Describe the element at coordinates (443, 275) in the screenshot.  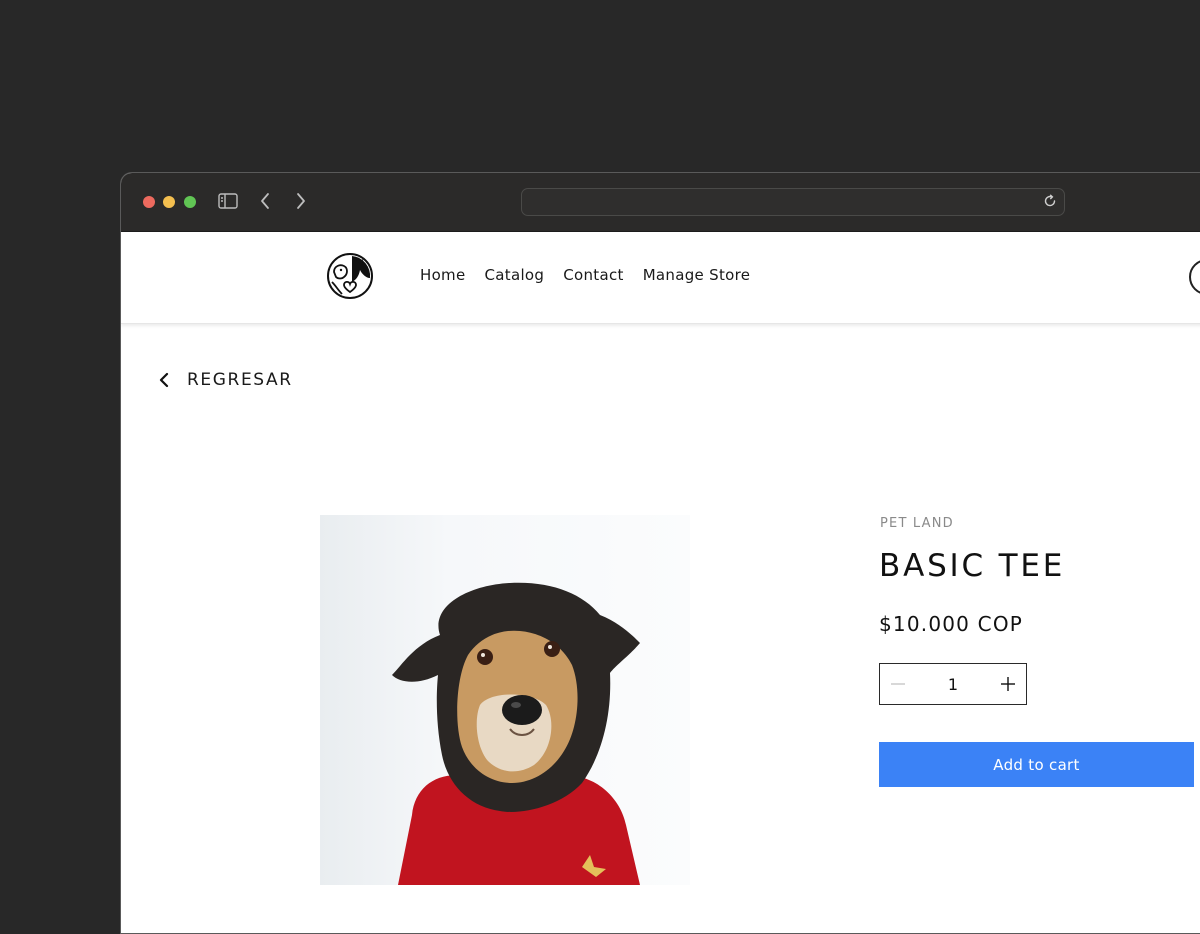
I see `nav-home: Home` at that location.